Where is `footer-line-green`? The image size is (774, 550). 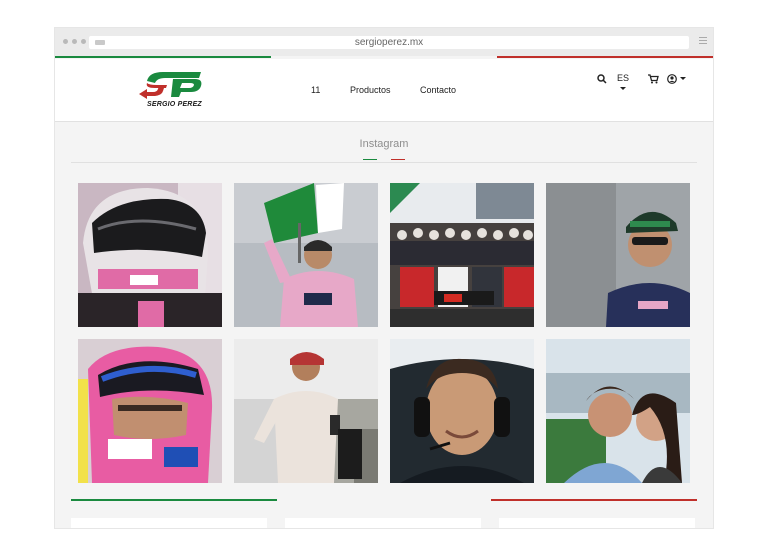
footer-line-green is located at coordinates (174, 500).